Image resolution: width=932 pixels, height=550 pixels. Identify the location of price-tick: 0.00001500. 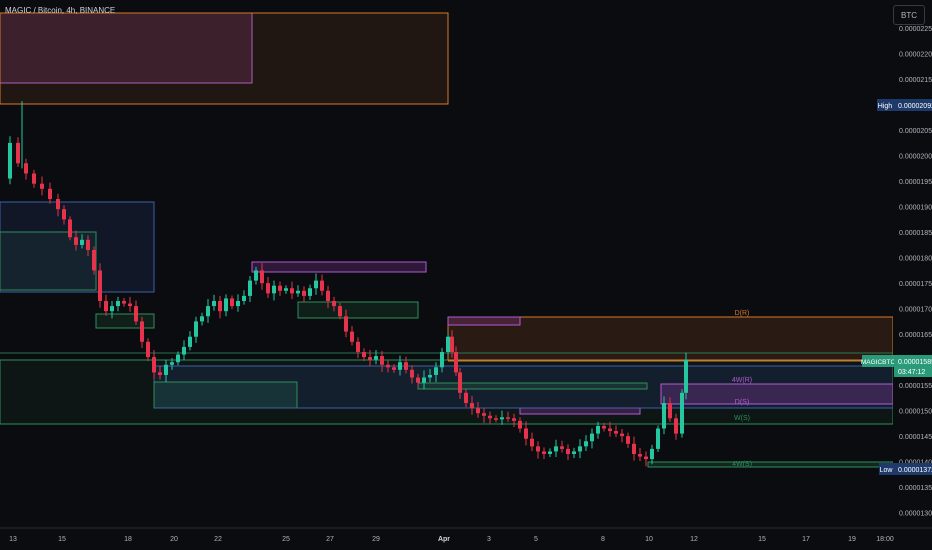
(915, 412).